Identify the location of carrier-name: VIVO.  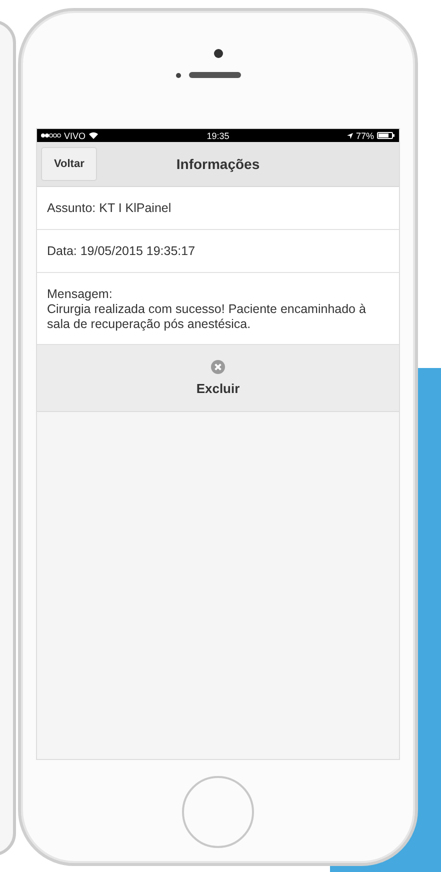
(75, 135).